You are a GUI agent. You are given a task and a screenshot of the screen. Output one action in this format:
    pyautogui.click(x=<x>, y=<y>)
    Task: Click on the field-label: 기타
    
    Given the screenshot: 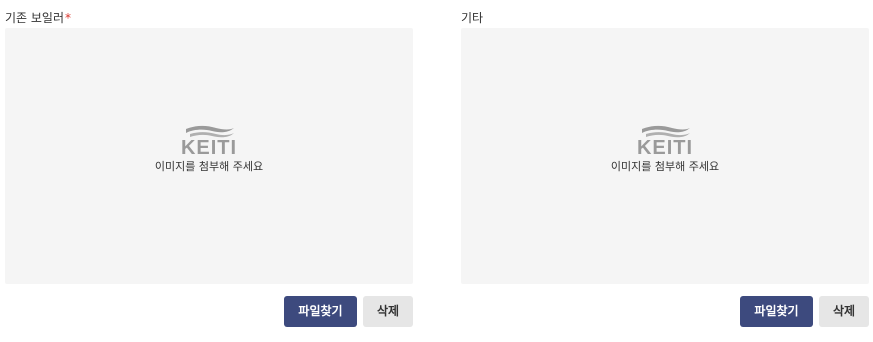 What is the action you would take?
    pyautogui.click(x=472, y=18)
    